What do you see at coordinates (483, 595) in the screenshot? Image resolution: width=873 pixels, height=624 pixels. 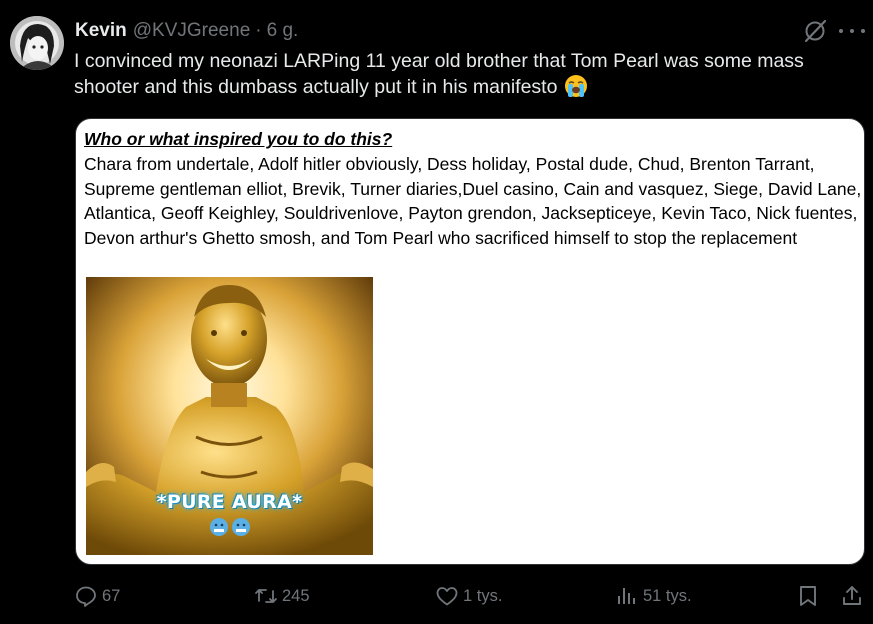 I see `like-count: 1 tys.` at bounding box center [483, 595].